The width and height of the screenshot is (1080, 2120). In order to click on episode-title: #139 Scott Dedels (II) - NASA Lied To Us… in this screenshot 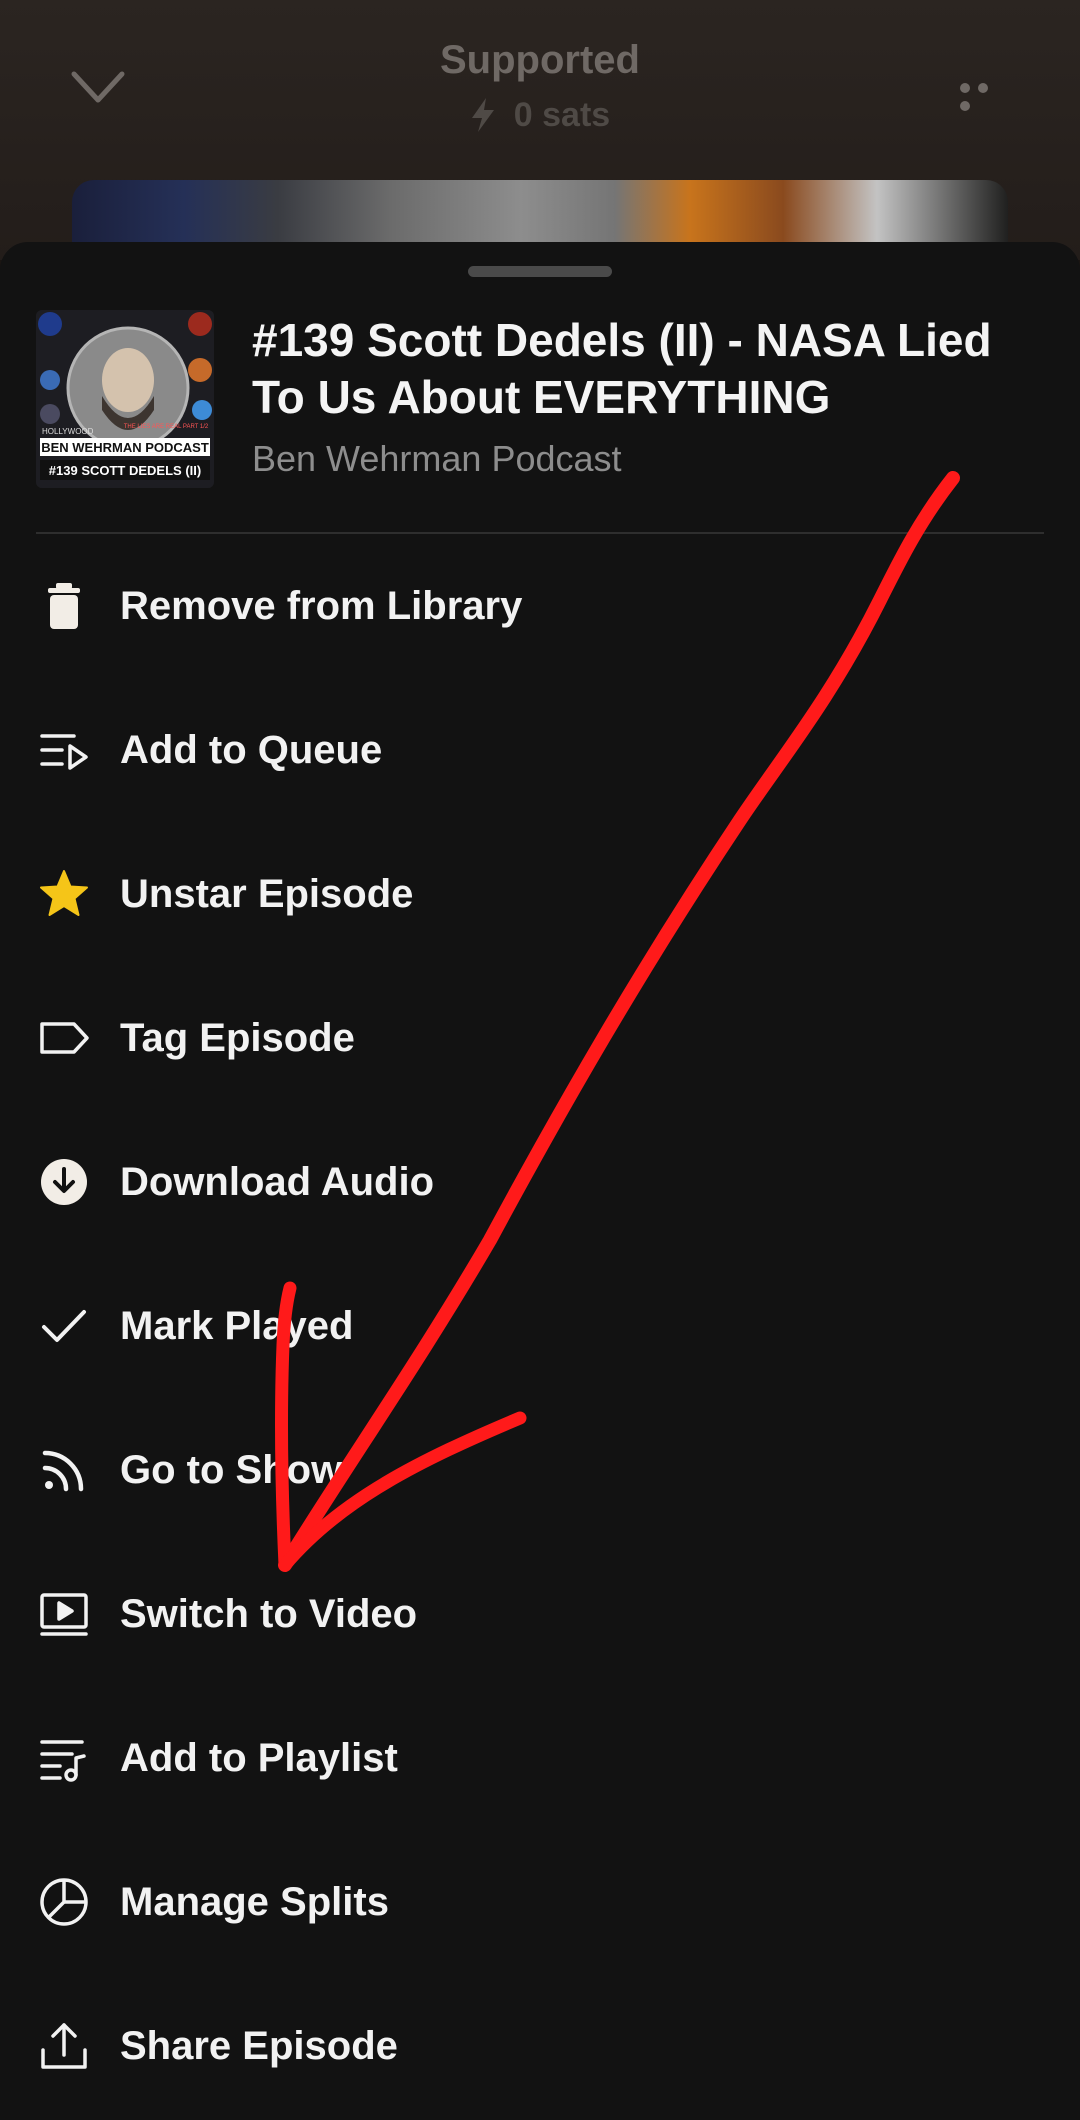, I will do `click(622, 368)`.